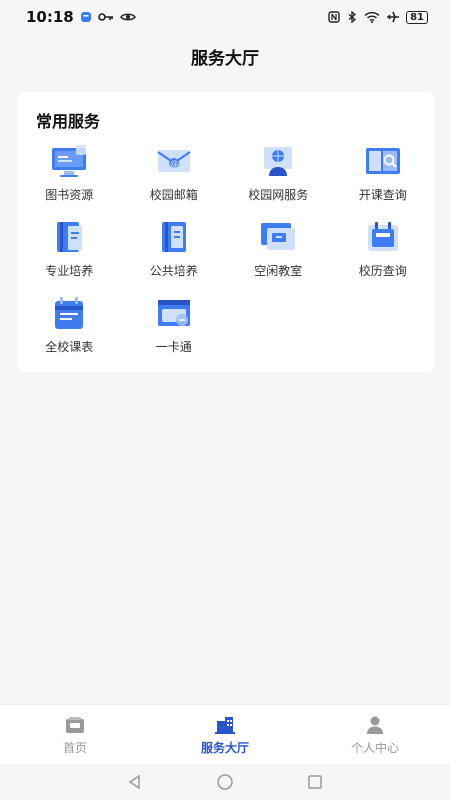 The height and width of the screenshot is (800, 450). I want to click on person-icon, so click(375, 725).